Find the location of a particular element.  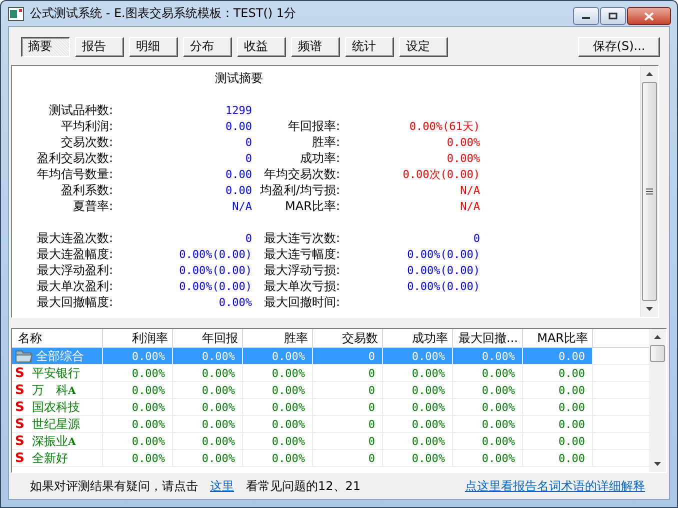

grip-icon is located at coordinates (649, 191).